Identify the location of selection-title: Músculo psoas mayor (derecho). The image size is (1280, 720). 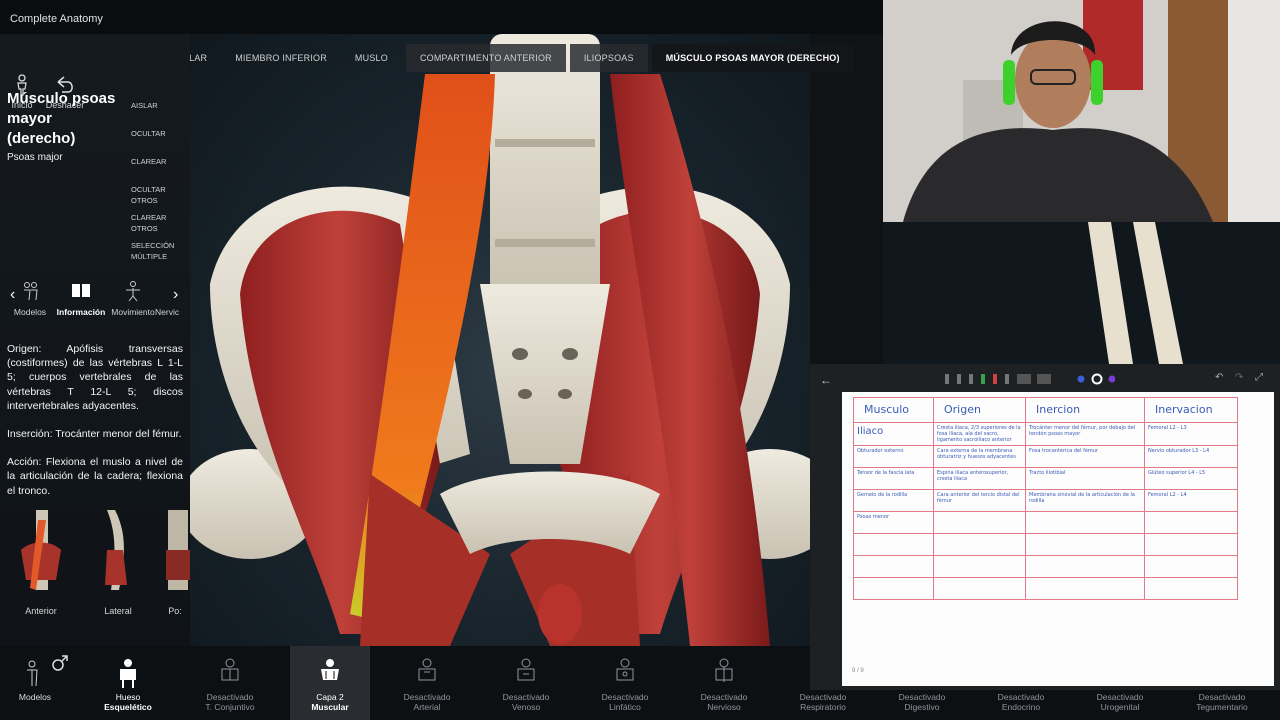
(61, 118).